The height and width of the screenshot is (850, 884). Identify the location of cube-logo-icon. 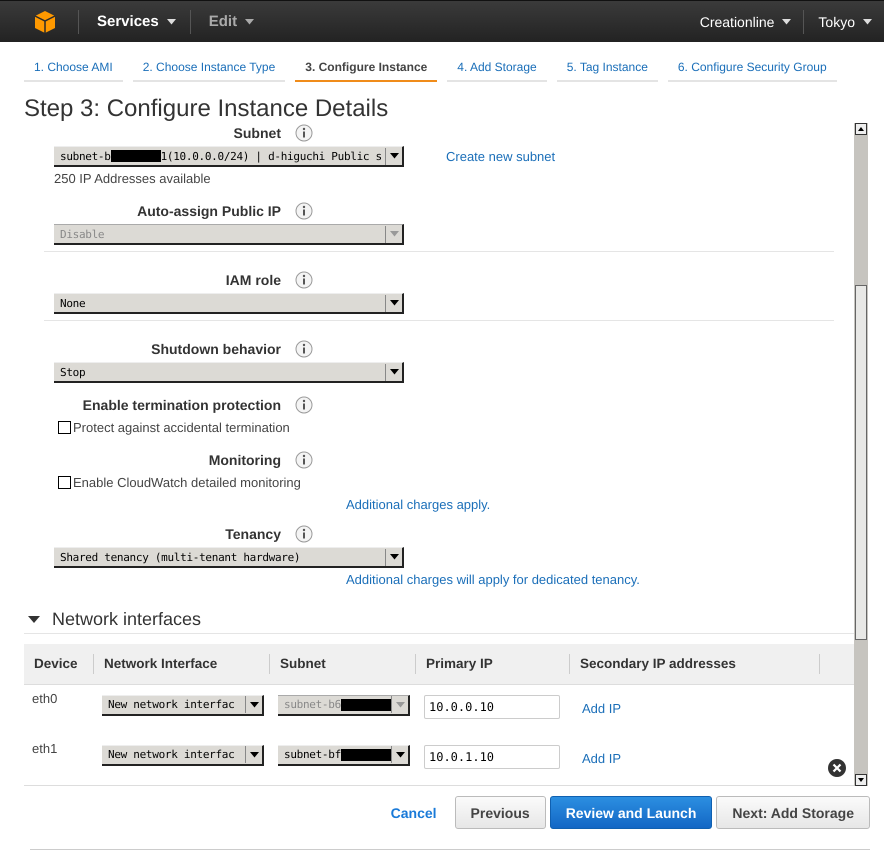
(45, 22).